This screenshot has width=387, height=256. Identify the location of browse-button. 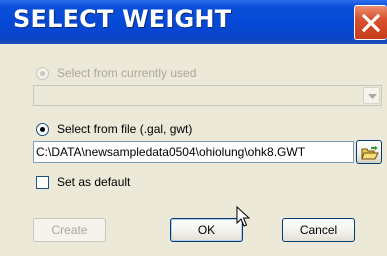
(369, 152).